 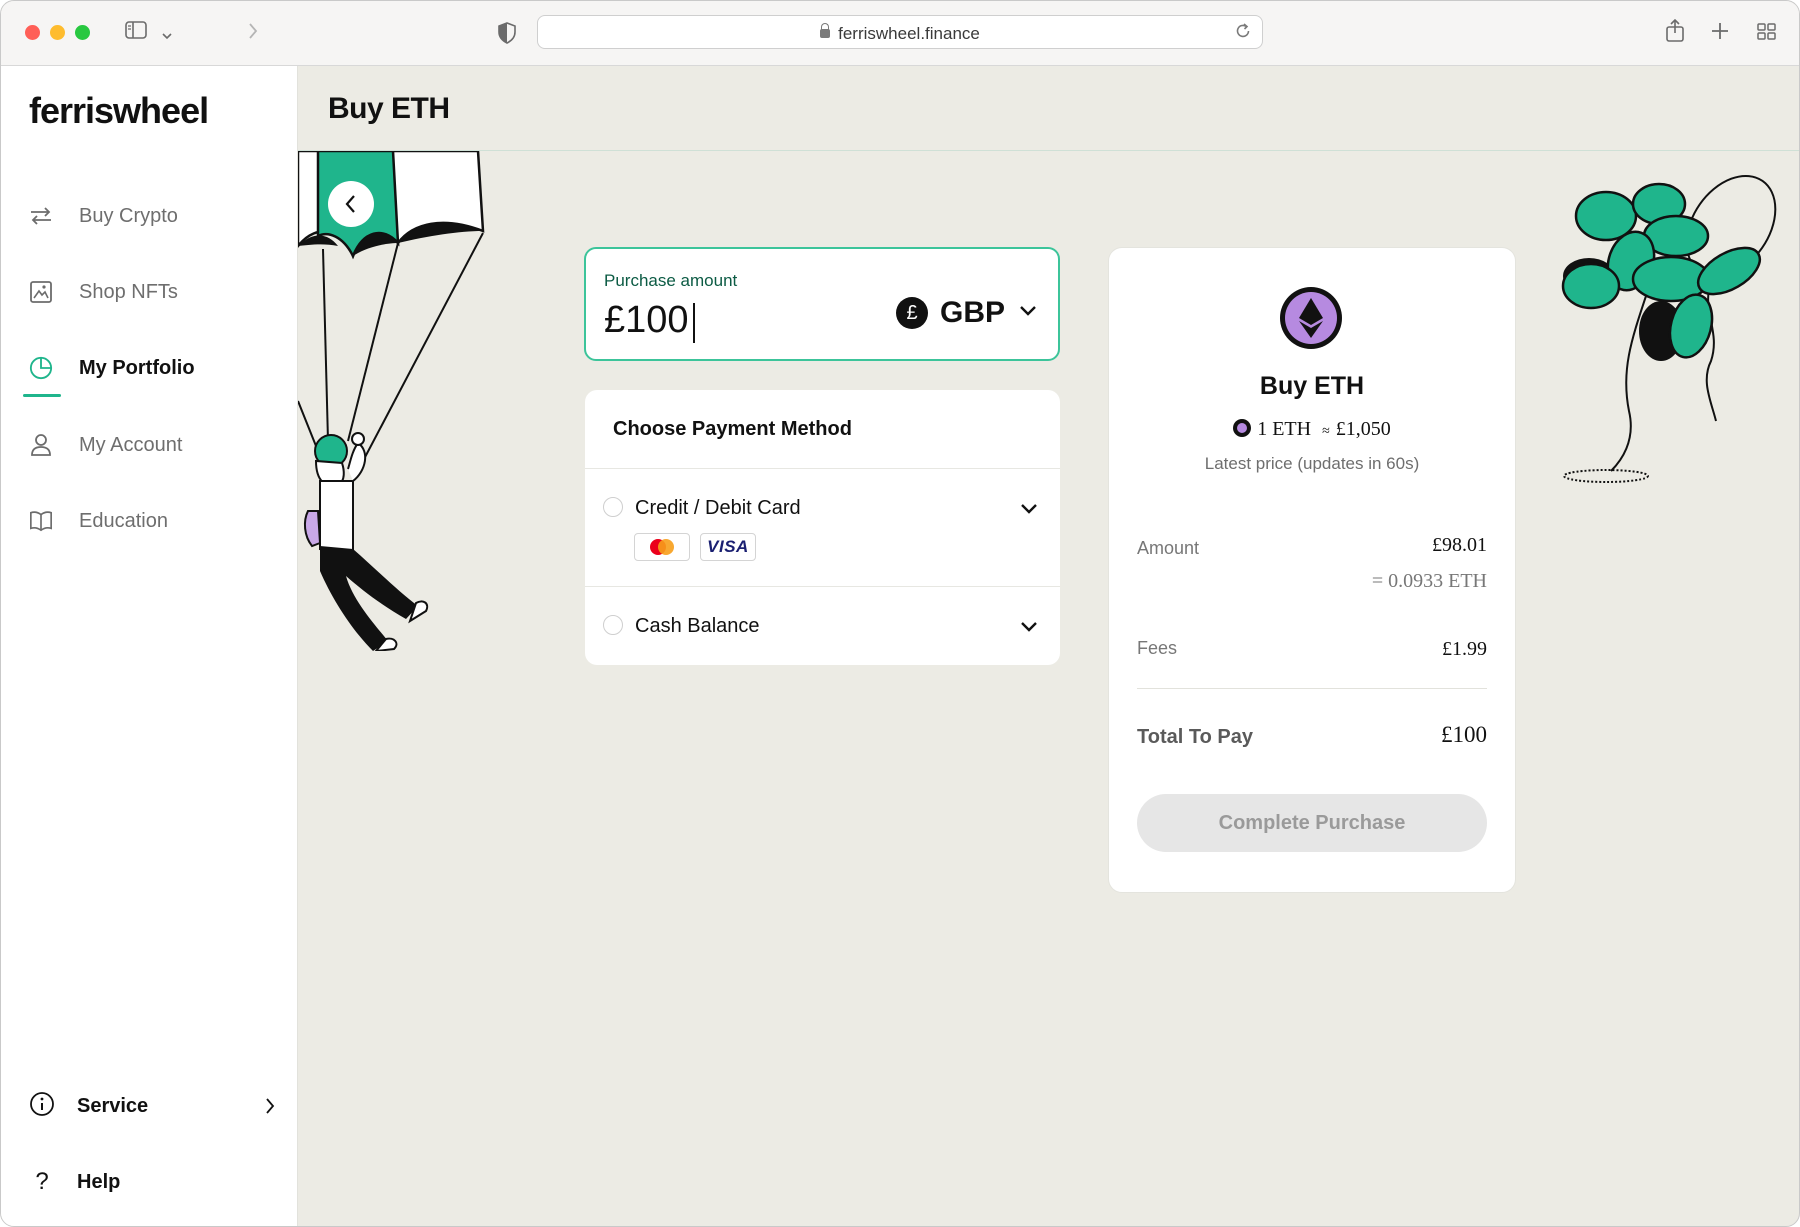 I want to click on address-bar: ferriswheel.finance, so click(x=900, y=32).